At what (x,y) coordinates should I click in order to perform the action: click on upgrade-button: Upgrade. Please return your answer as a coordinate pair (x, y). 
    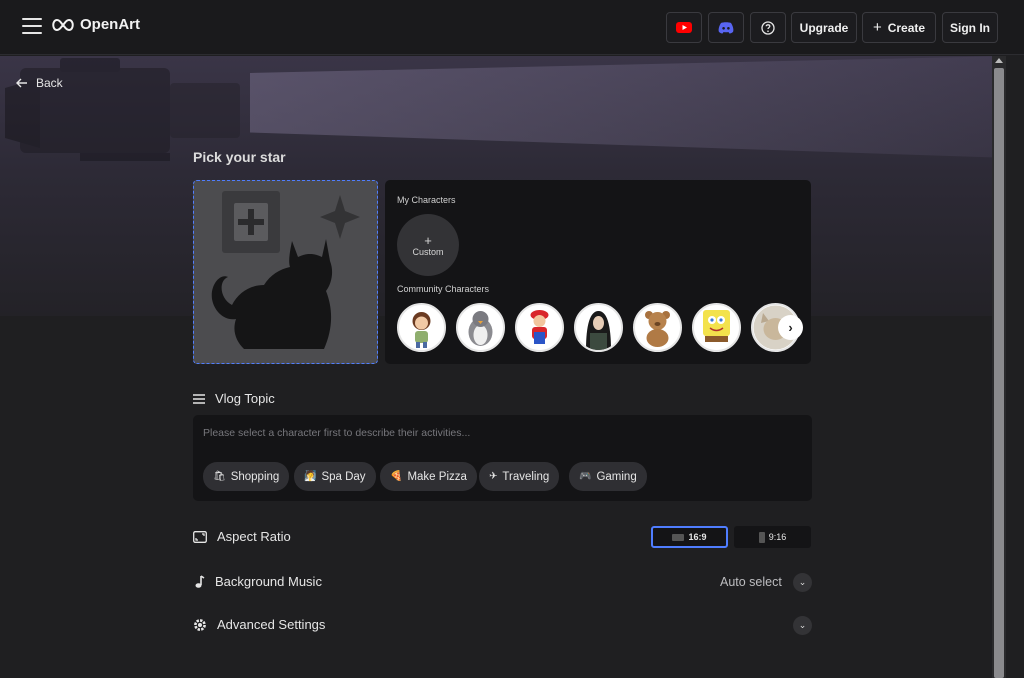
    Looking at the image, I should click on (824, 27).